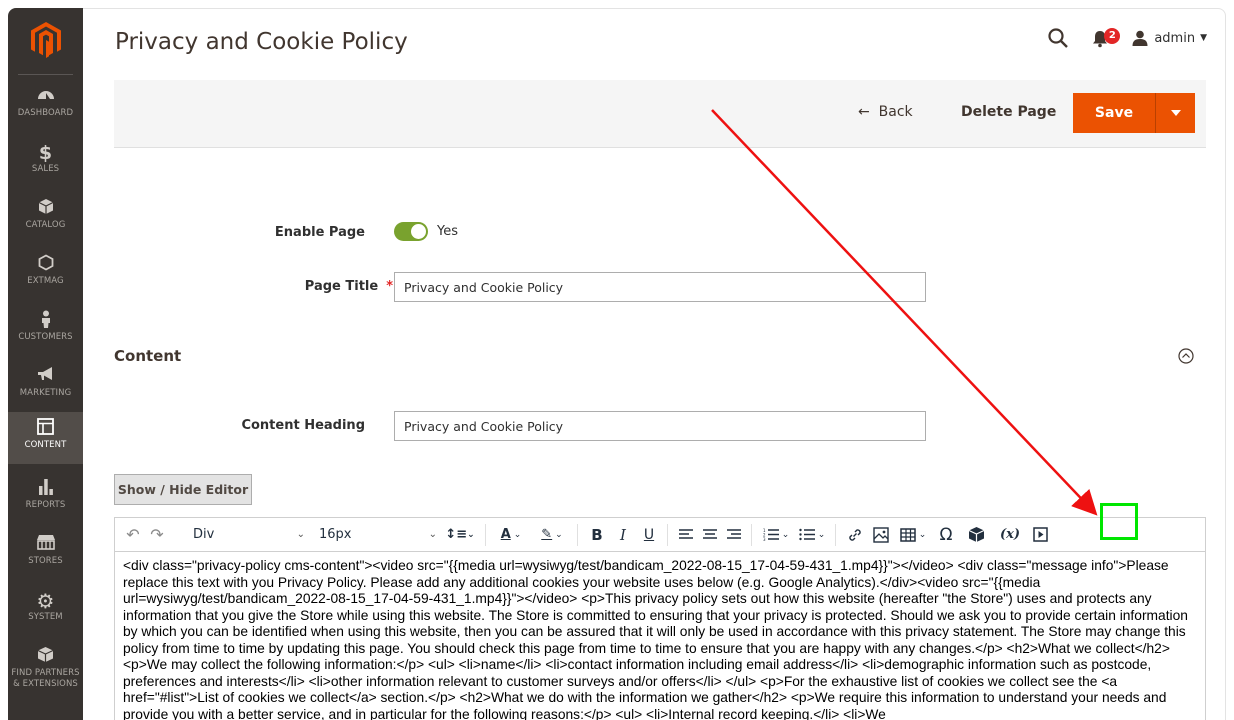 The image size is (1234, 720). What do you see at coordinates (511, 534) in the screenshot?
I see `text-color-icon: A ⌄` at bounding box center [511, 534].